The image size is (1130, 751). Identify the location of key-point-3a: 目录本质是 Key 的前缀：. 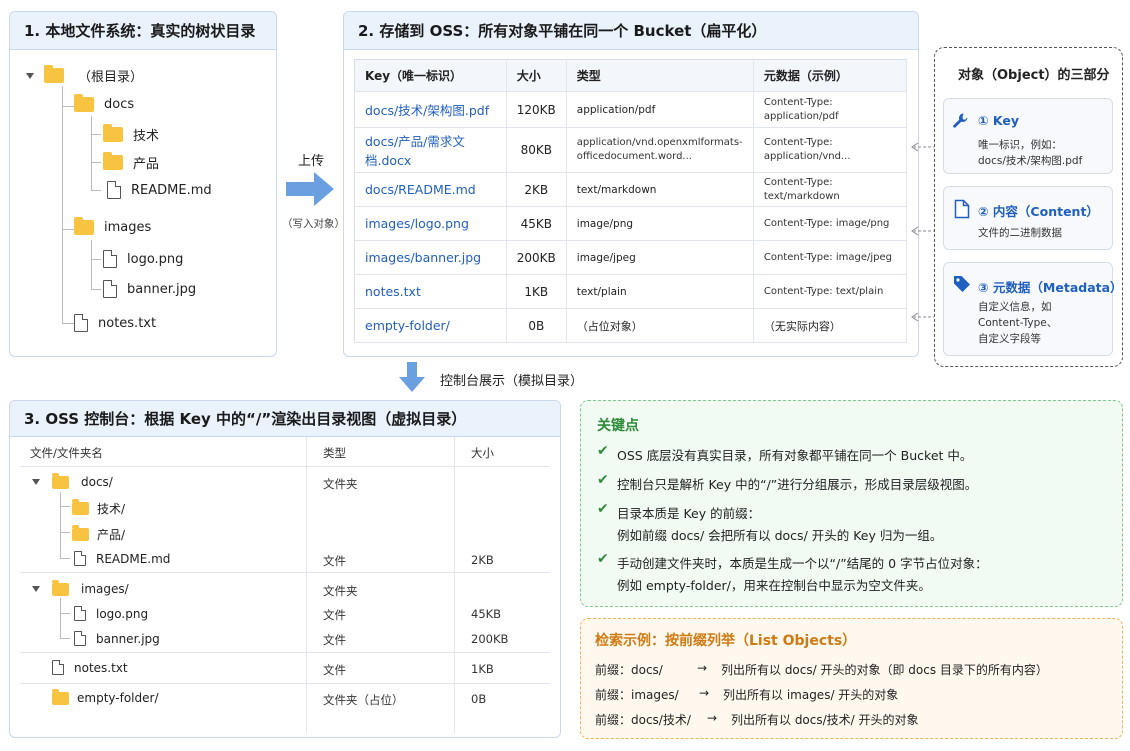
(689, 513).